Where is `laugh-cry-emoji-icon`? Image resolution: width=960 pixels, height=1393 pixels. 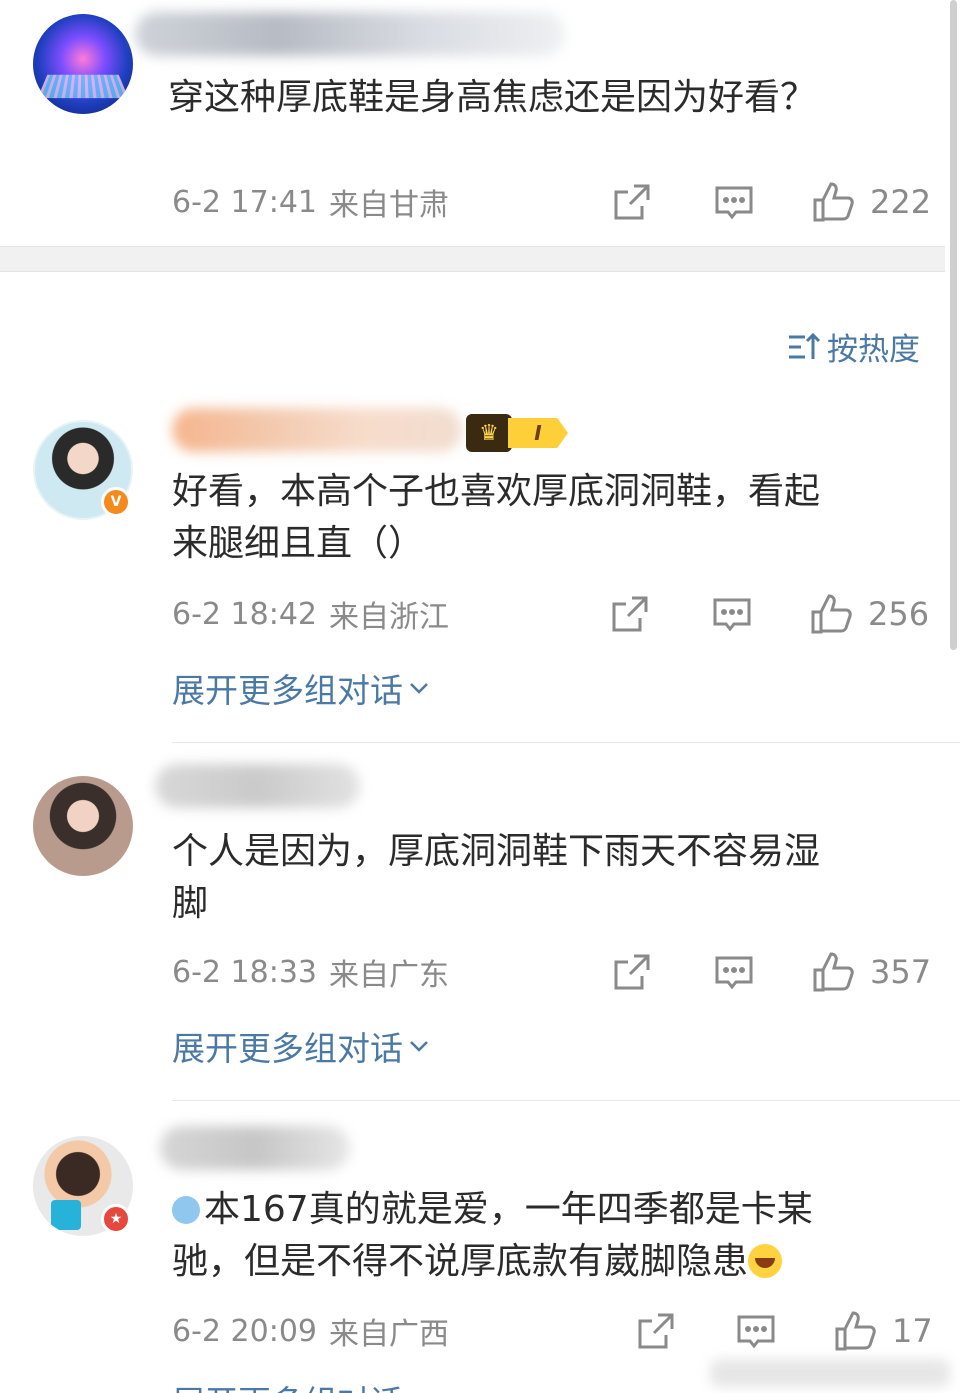 laugh-cry-emoji-icon is located at coordinates (765, 1261).